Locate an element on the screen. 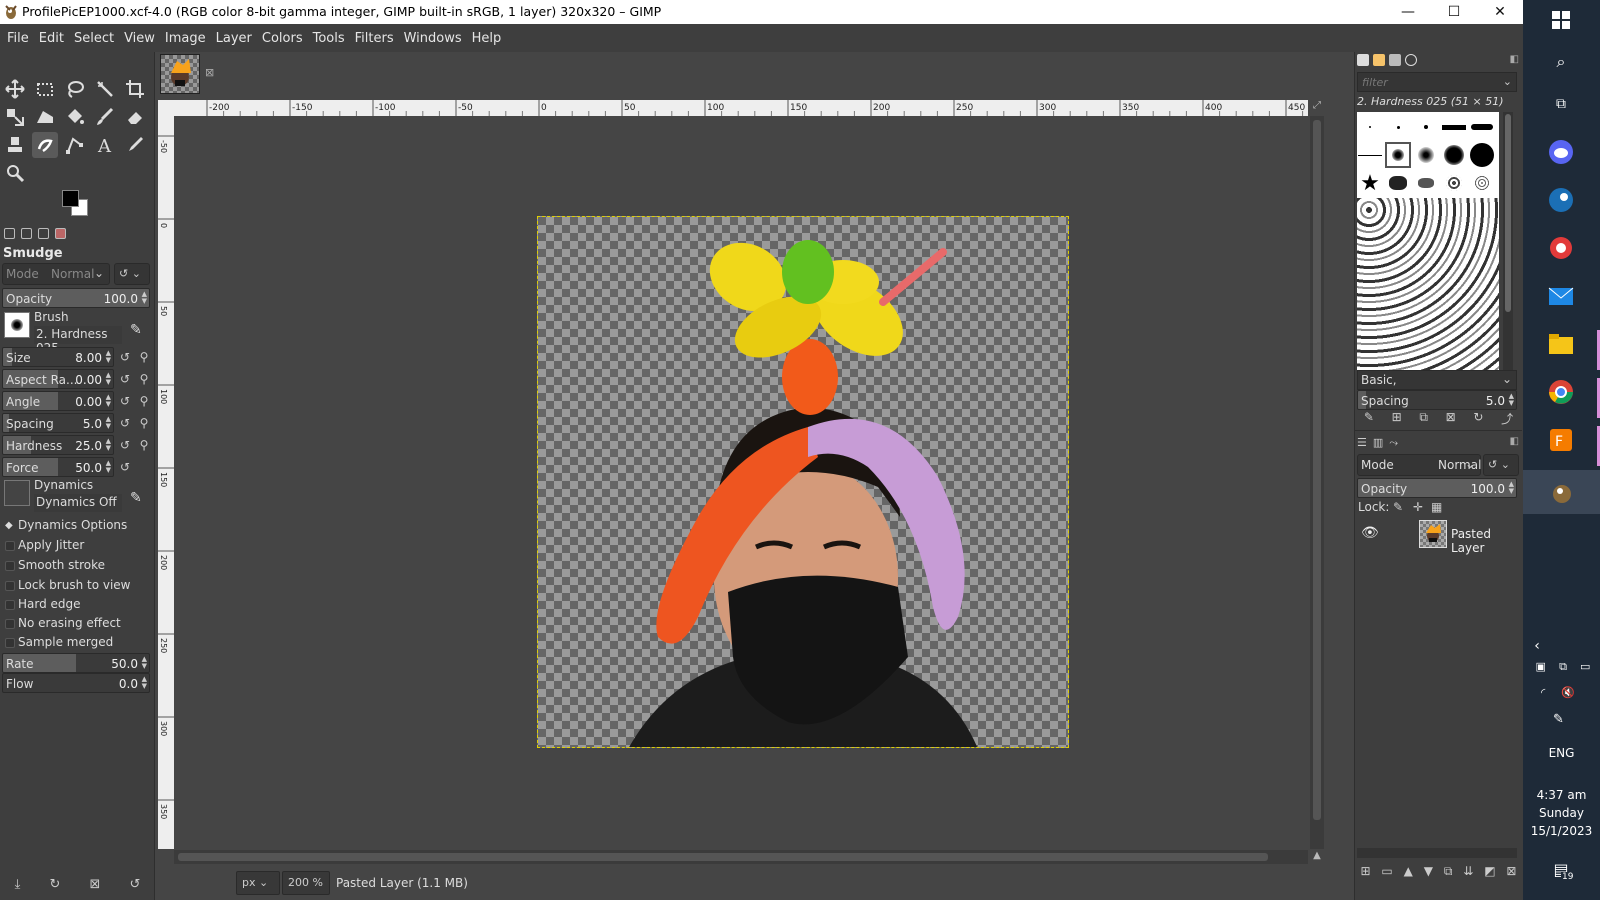  no-erasing-checkbox is located at coordinates (10, 624).